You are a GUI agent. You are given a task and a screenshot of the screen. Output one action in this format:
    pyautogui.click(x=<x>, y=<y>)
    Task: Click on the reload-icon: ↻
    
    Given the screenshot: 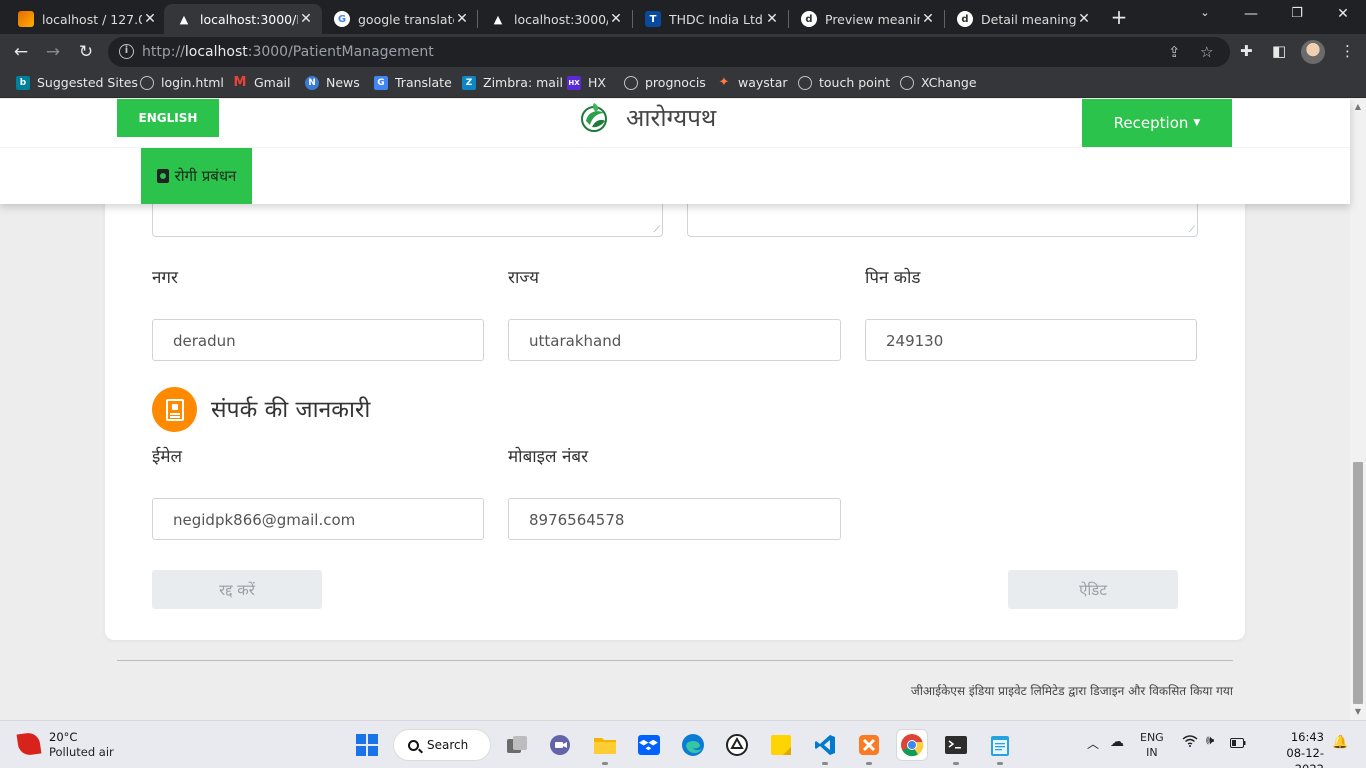 What is the action you would take?
    pyautogui.click(x=86, y=52)
    